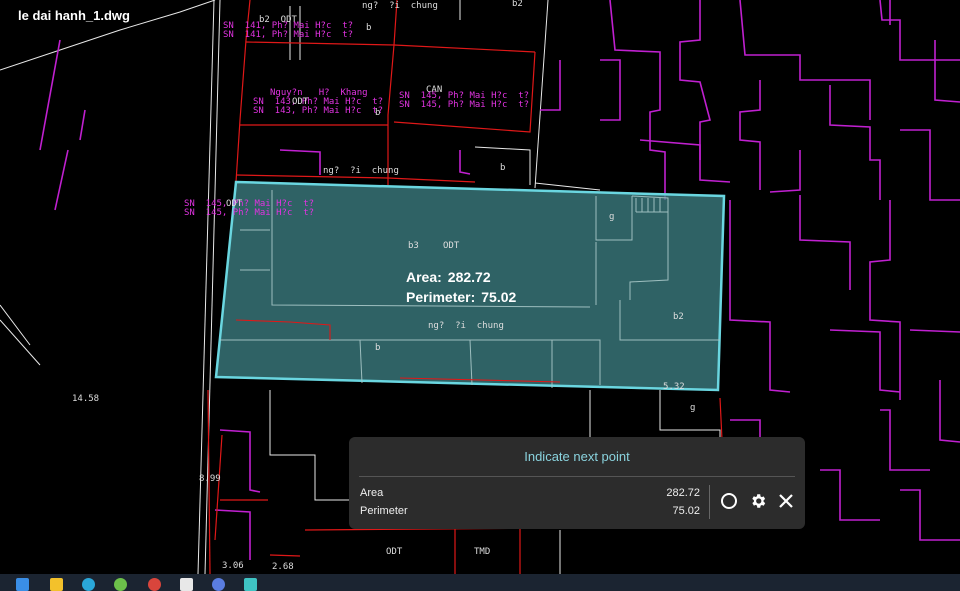 The height and width of the screenshot is (591, 960). Describe the element at coordinates (74, 15) in the screenshot. I see `drawing-title: le dai hanh_1.dwg` at that location.